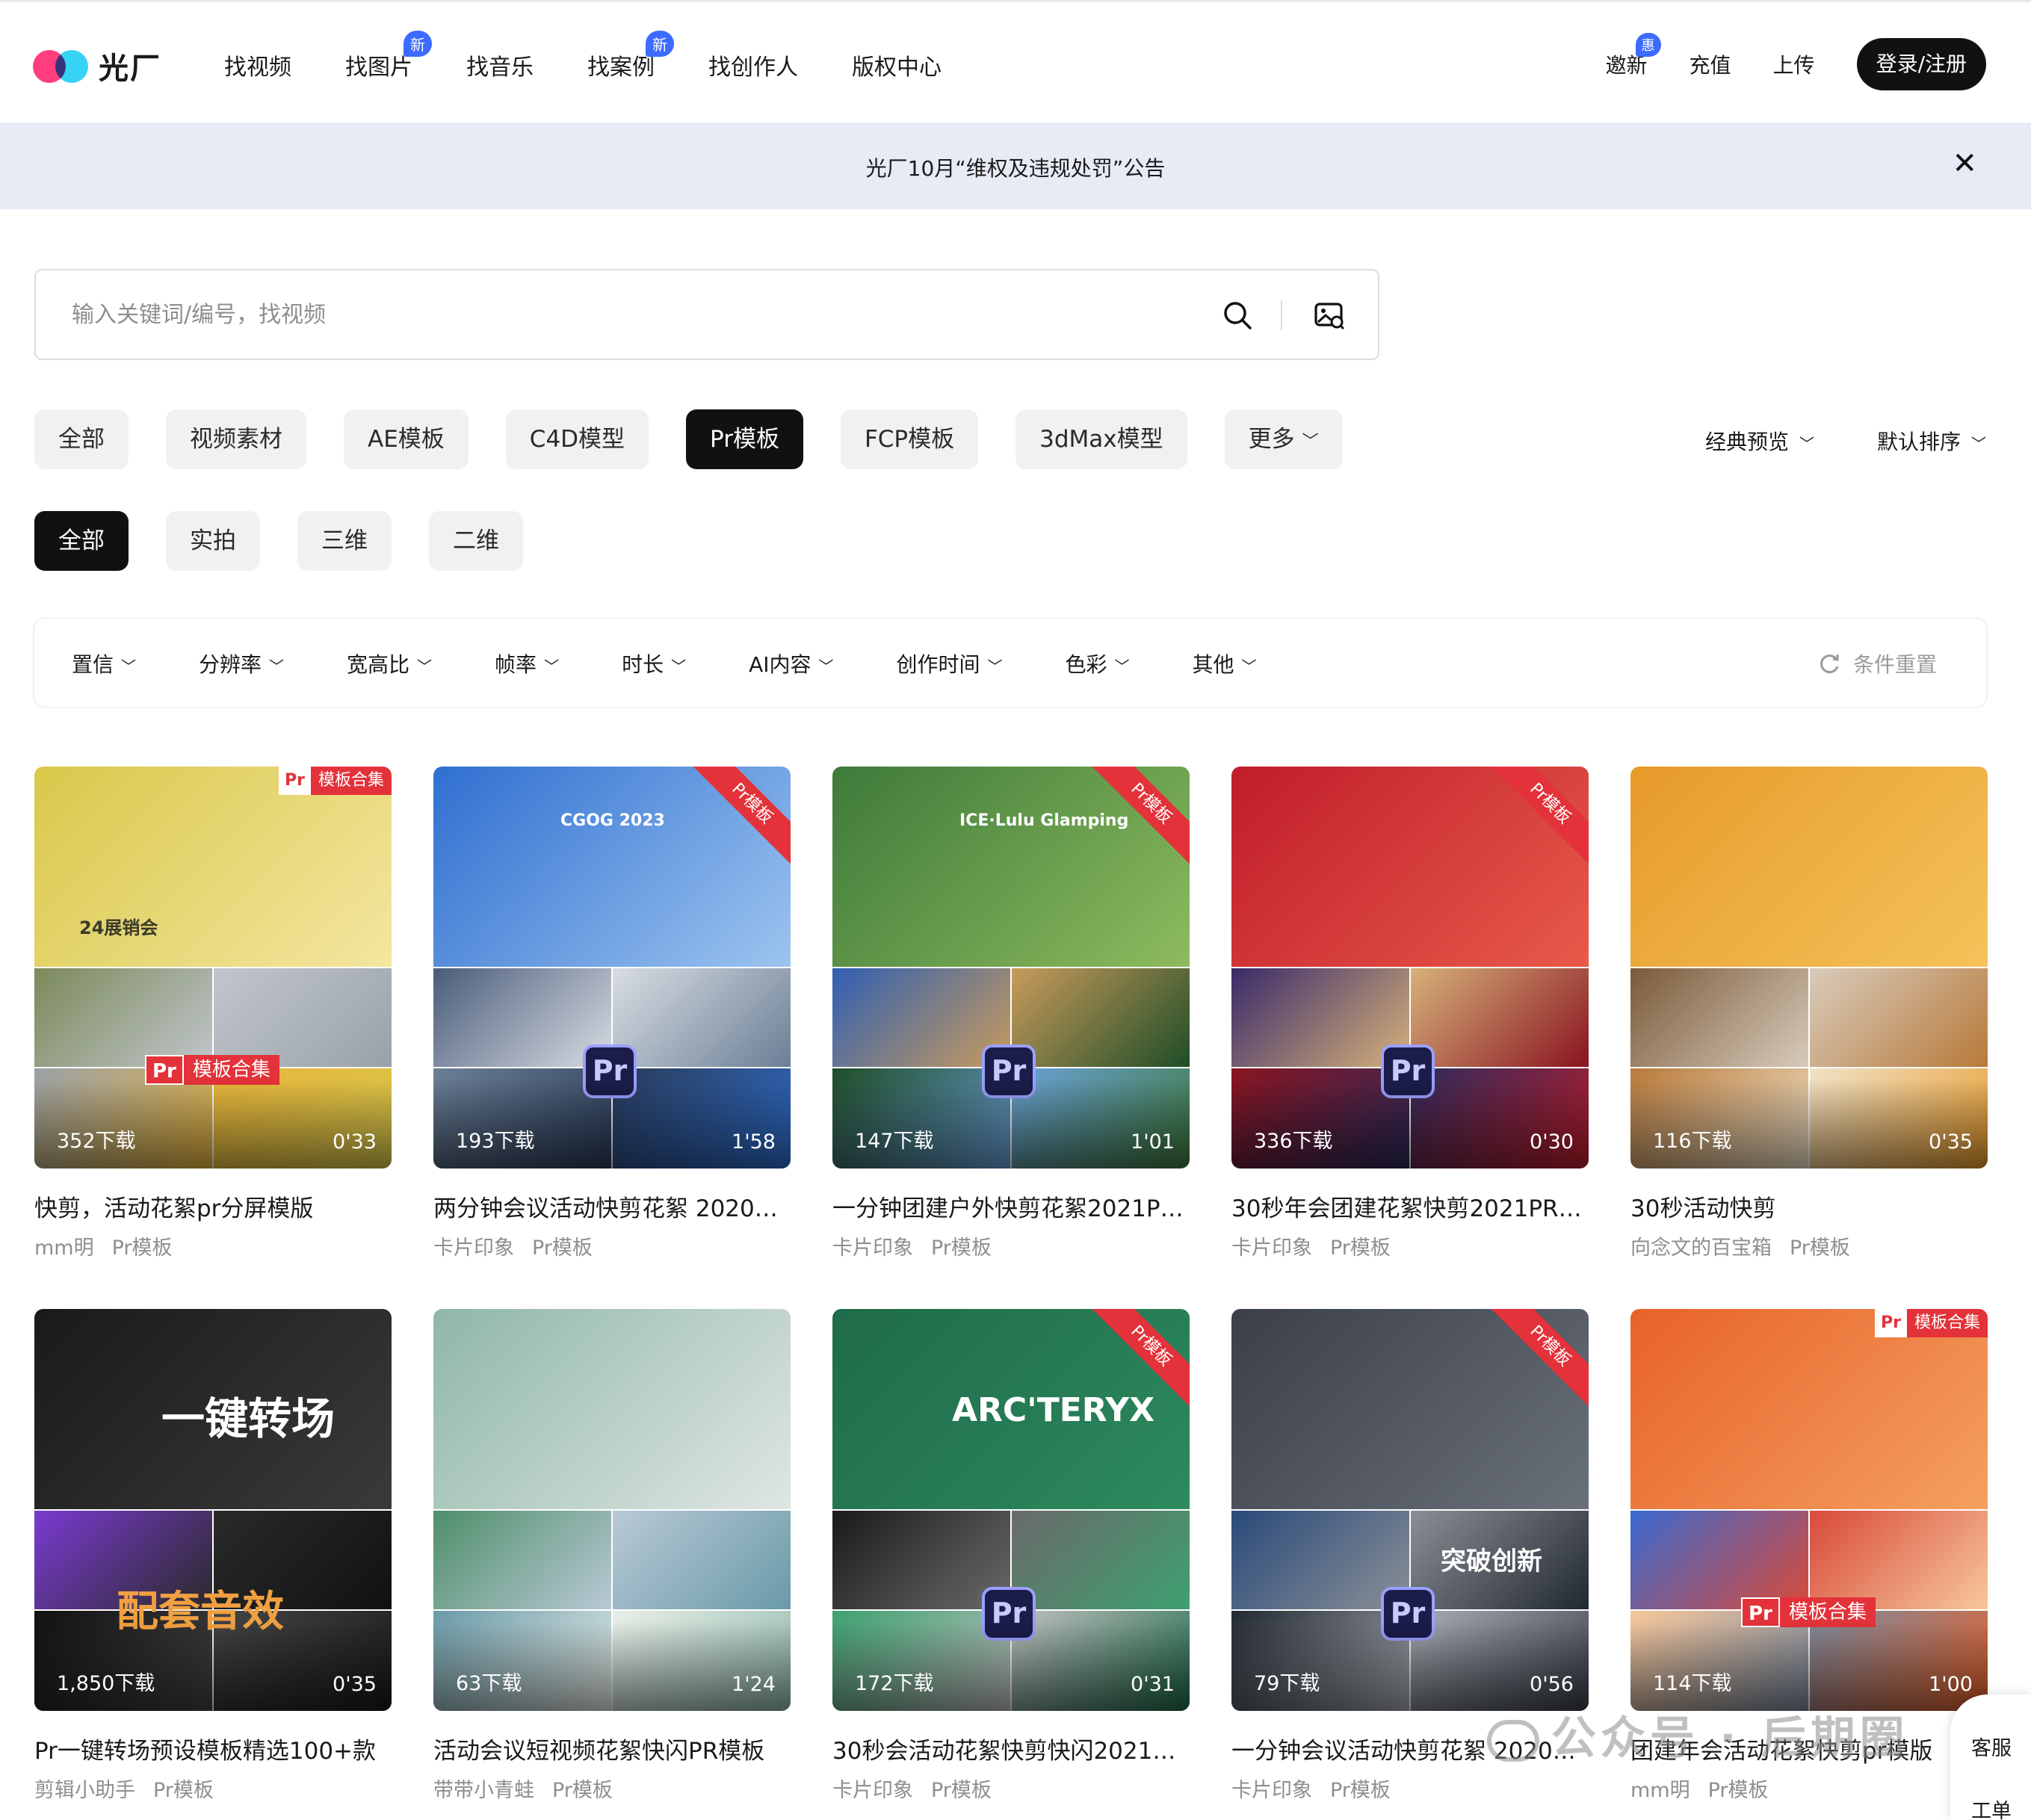  Describe the element at coordinates (406, 439) in the screenshot. I see `category-ae-template: AE模板` at that location.